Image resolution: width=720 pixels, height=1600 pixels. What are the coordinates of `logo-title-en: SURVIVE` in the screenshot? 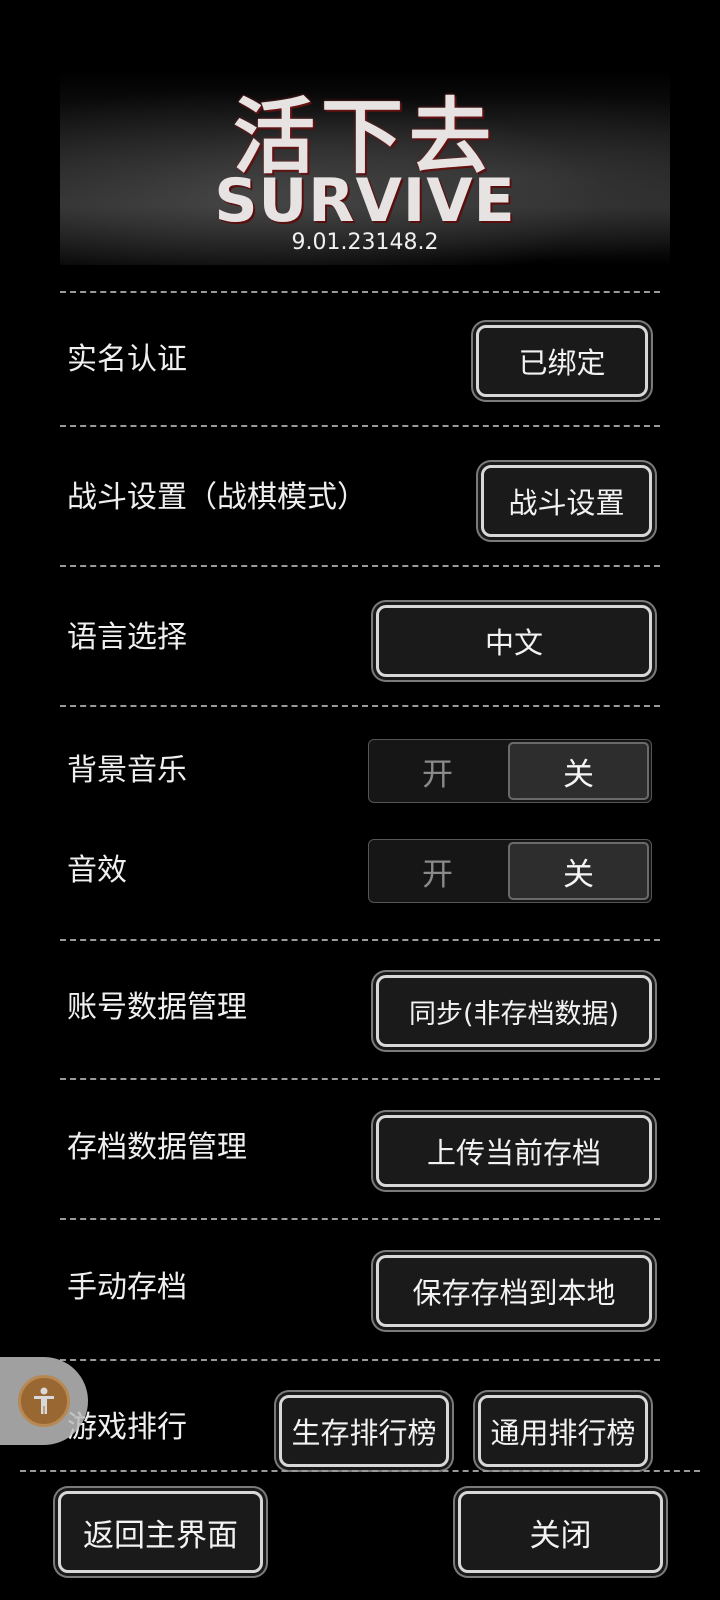 It's located at (365, 201).